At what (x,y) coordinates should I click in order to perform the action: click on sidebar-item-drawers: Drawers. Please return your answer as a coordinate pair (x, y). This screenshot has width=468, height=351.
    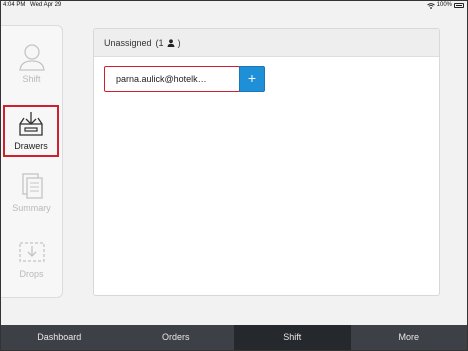
    Looking at the image, I should click on (31, 131).